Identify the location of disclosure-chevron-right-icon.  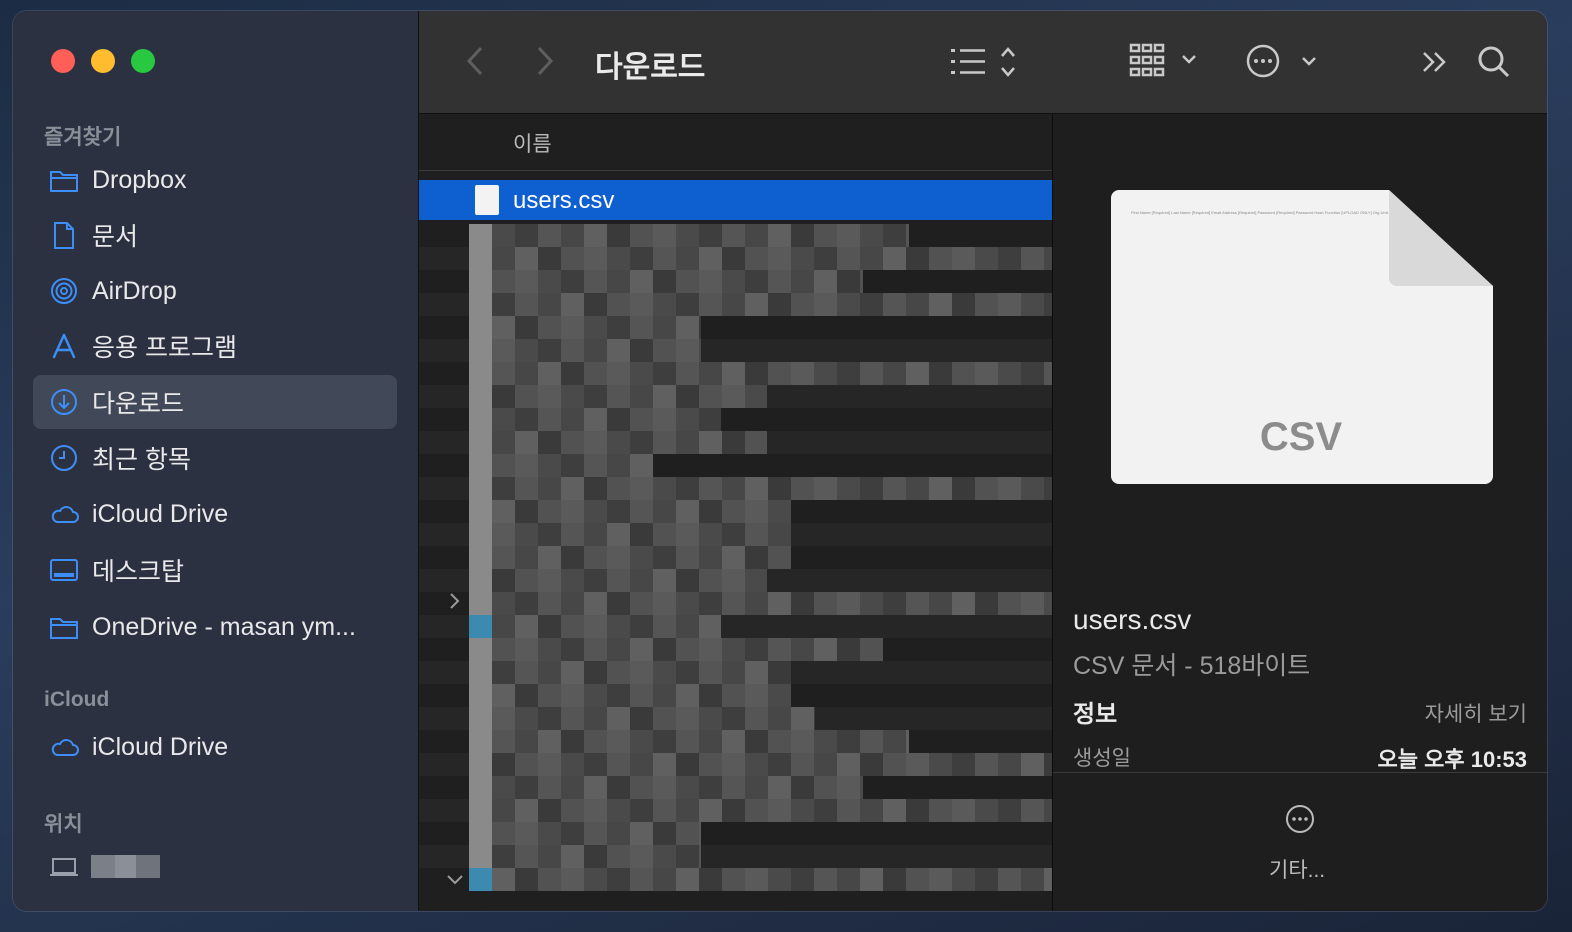
(455, 601).